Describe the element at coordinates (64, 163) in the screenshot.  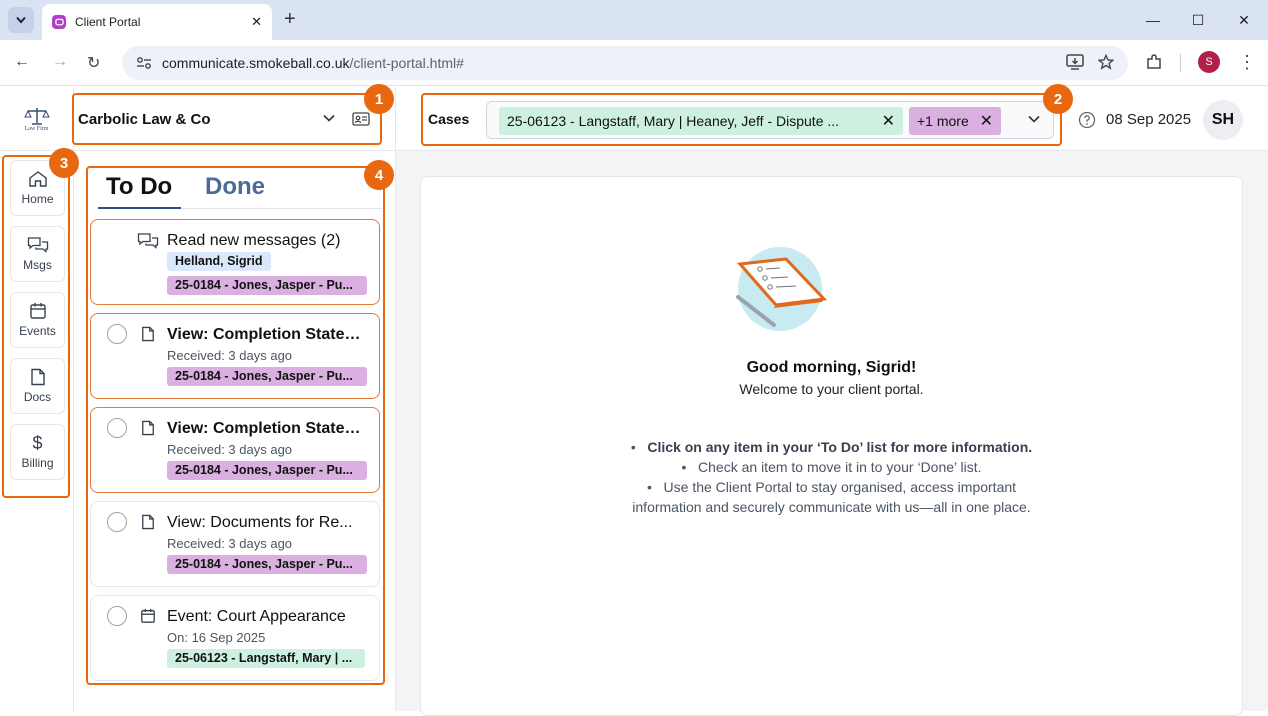
I see `annotation-badge-3: 3` at that location.